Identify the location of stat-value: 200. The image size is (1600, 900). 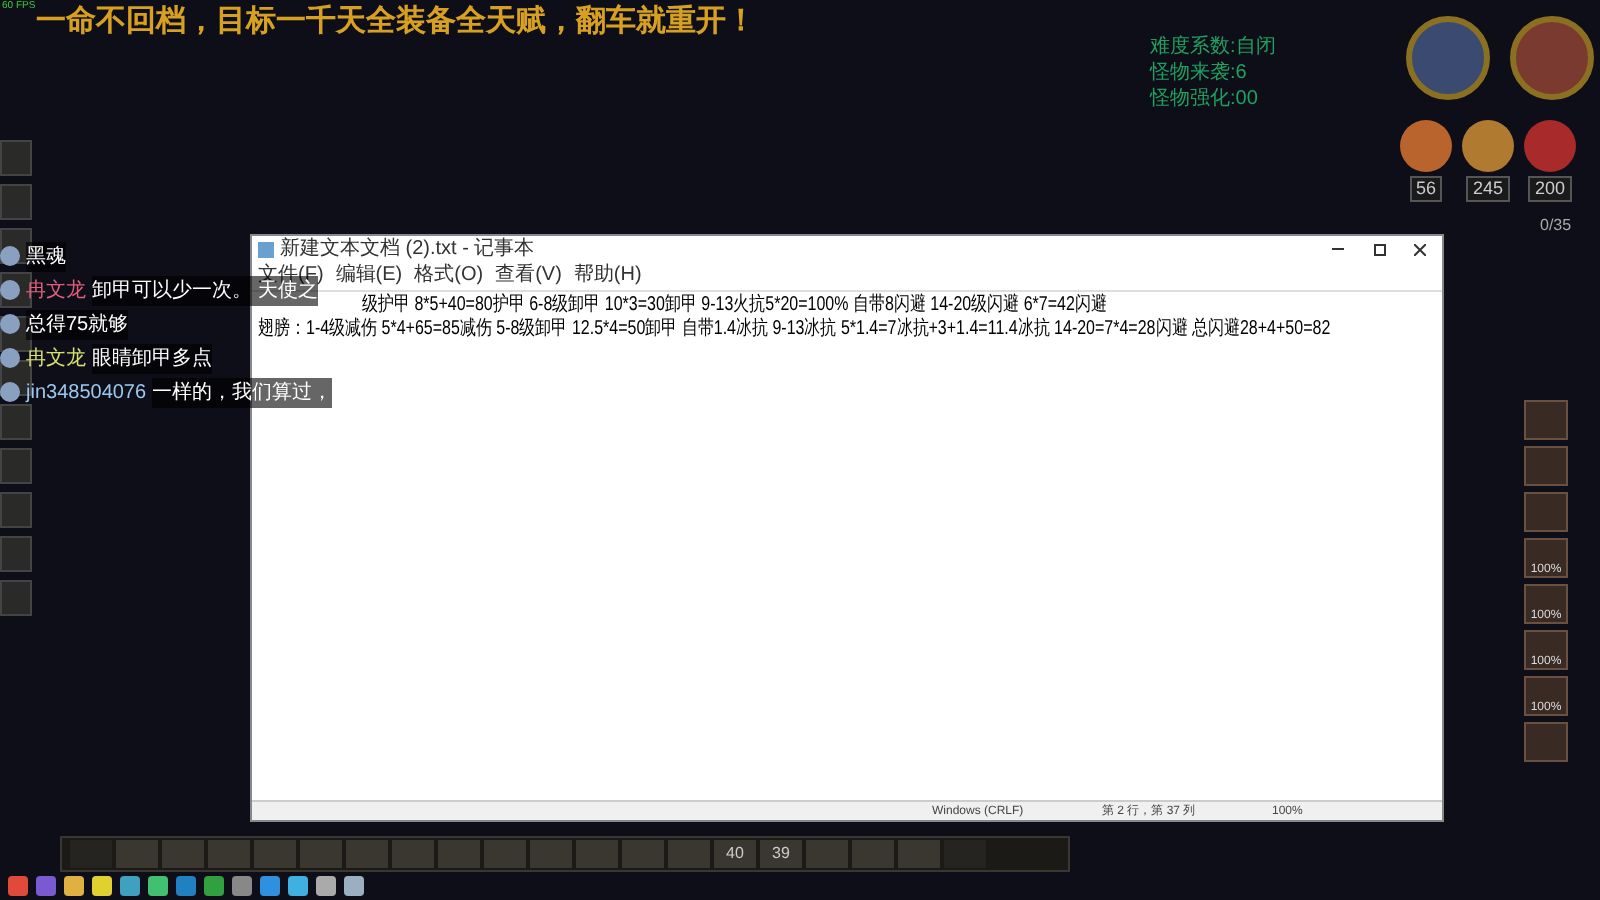
(1550, 189).